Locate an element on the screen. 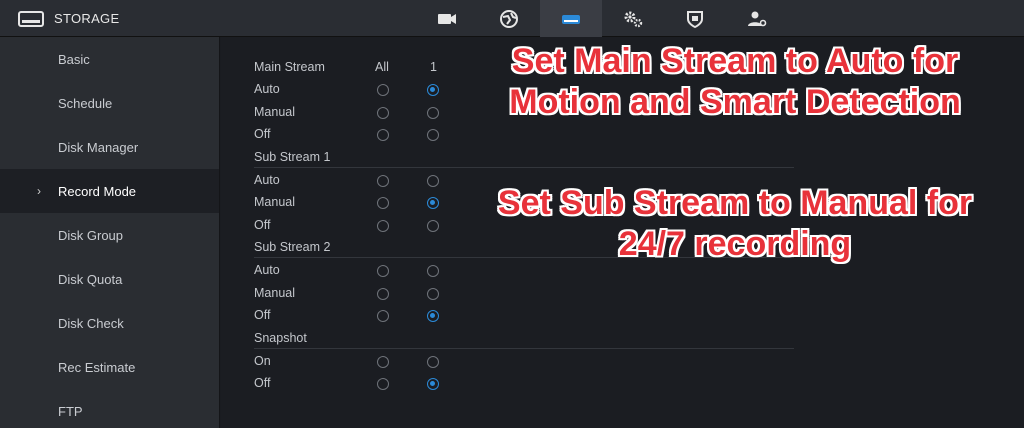 The image size is (1024, 428). sub-stream-2-off-ch1-radio is located at coordinates (433, 316).